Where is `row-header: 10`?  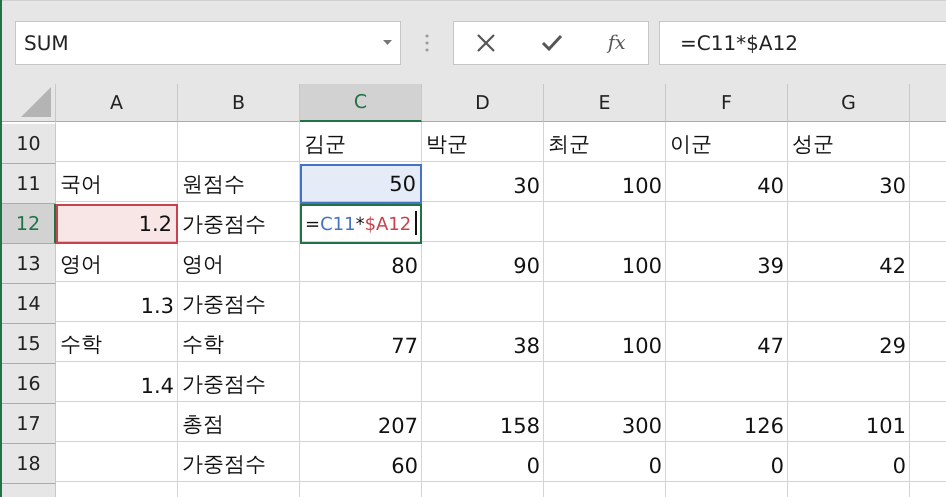
row-header: 10 is located at coordinates (29, 144).